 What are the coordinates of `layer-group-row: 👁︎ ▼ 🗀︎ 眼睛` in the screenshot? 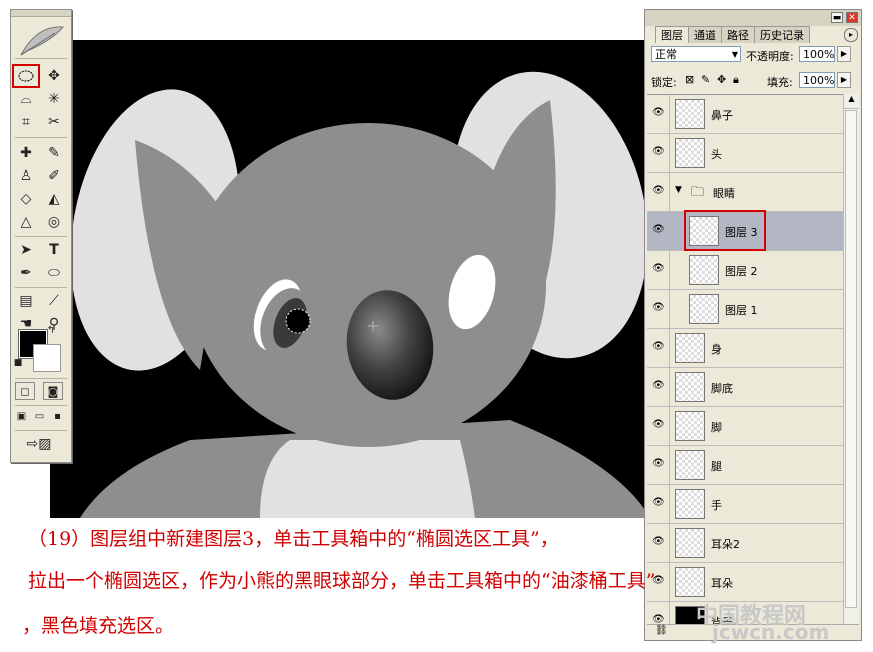 It's located at (745, 192).